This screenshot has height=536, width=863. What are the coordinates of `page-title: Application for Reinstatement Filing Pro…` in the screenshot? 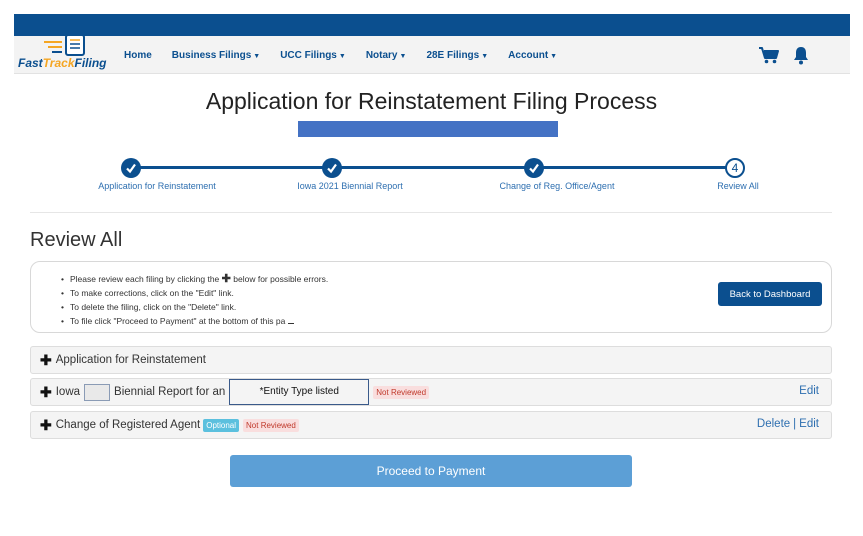 It's located at (431, 101).